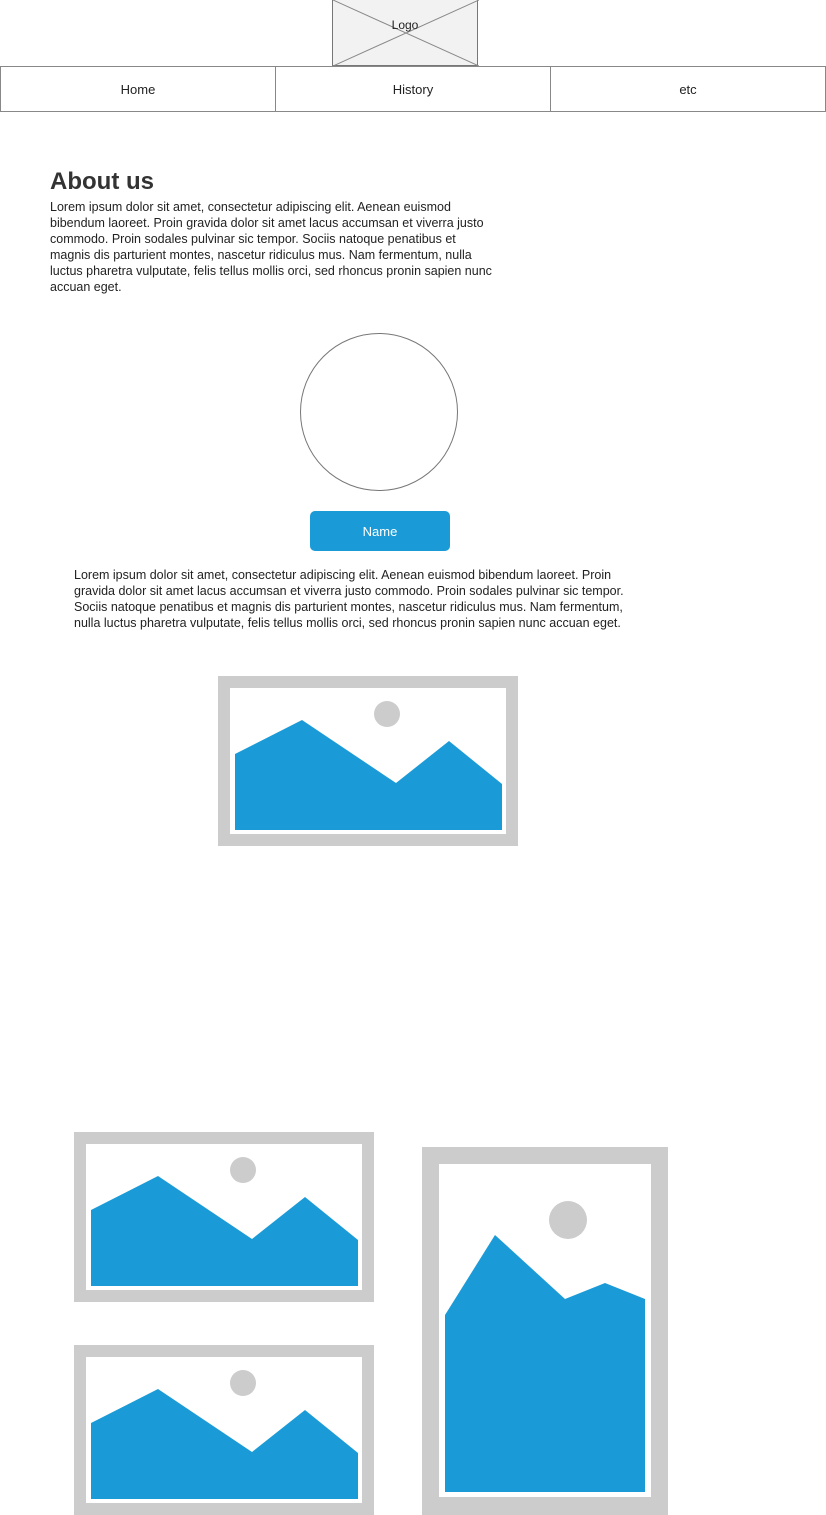 This screenshot has width=826, height=1515. I want to click on logo-placeholder-icon, so click(406, 33).